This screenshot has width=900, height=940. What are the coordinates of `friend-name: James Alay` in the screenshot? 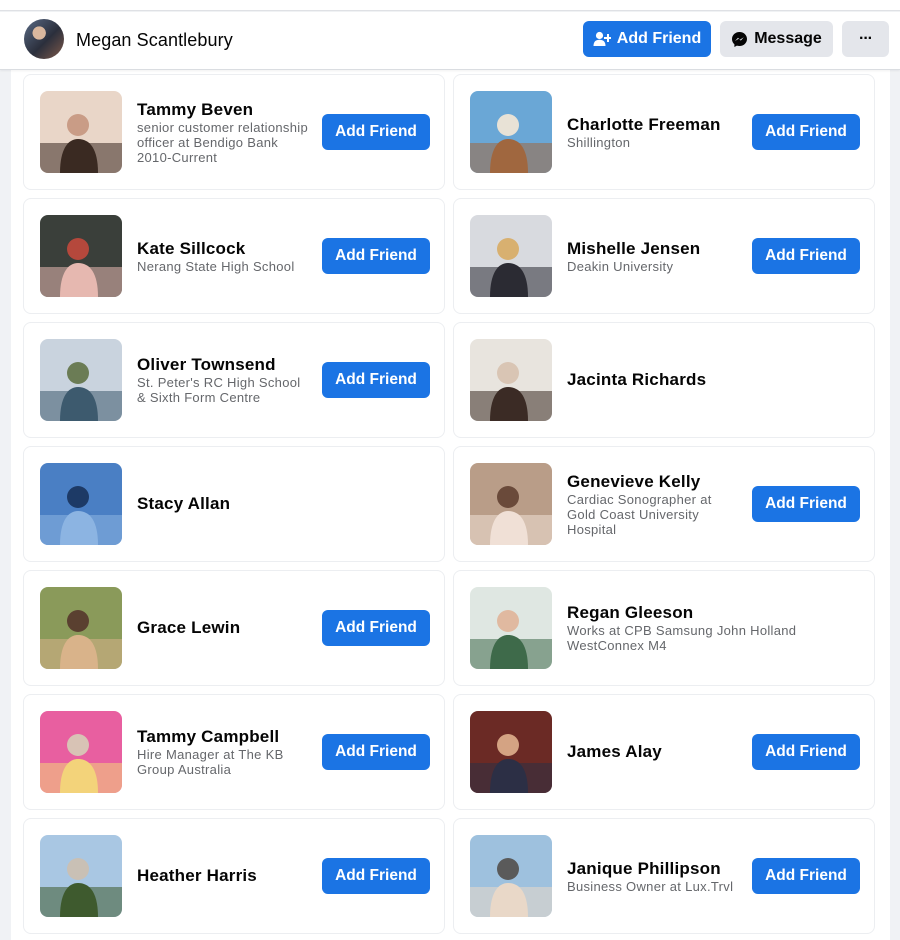 It's located at (654, 752).